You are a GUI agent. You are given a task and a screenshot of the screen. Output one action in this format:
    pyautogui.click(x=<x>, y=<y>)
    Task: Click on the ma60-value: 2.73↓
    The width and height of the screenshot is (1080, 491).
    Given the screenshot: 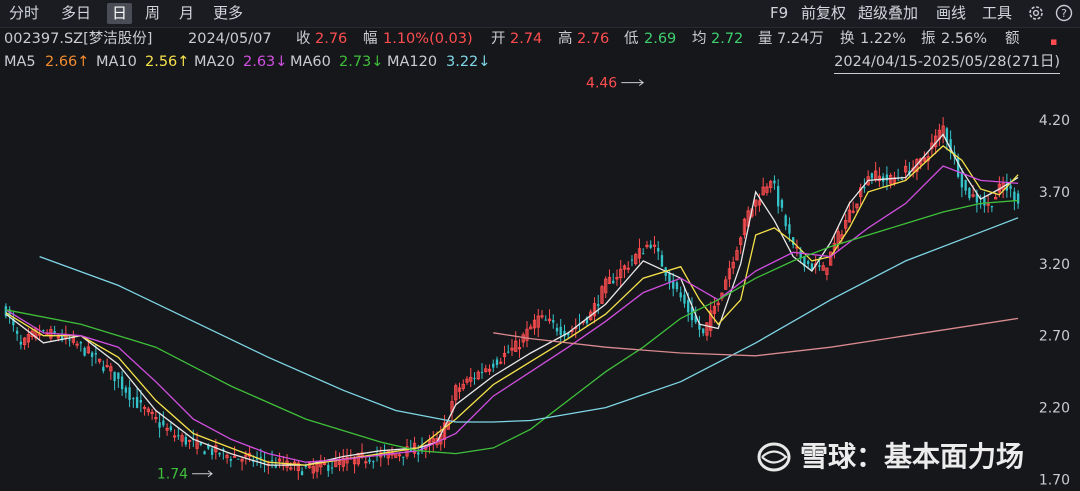 What is the action you would take?
    pyautogui.click(x=361, y=62)
    